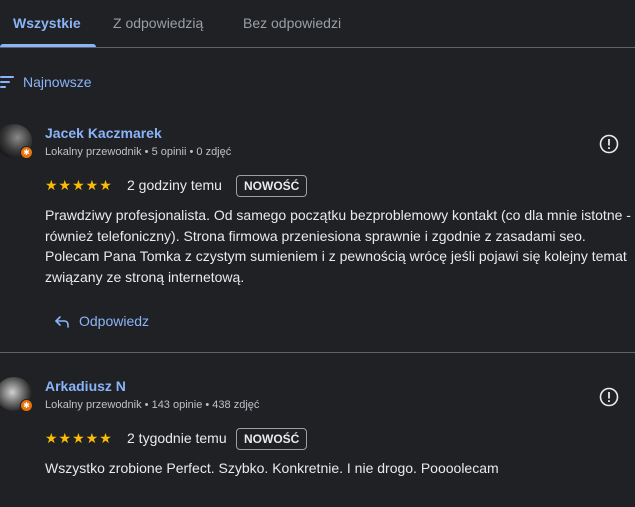  I want to click on sort-icon, so click(7, 82).